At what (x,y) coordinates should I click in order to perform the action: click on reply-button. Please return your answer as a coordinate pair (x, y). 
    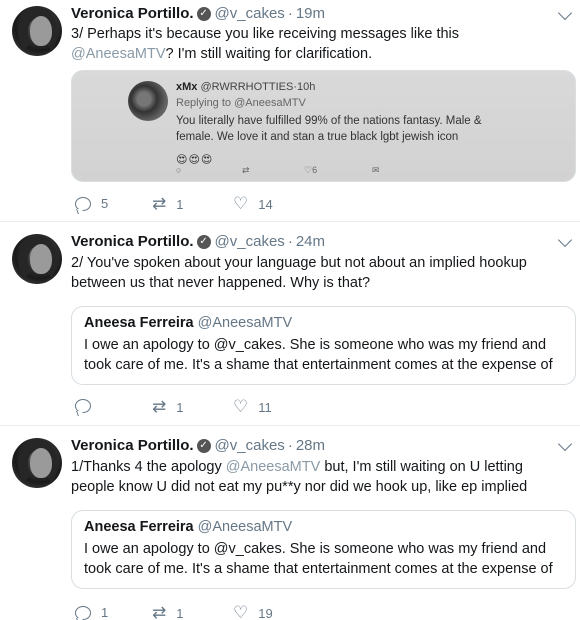
    Looking at the image, I should click on (88, 406).